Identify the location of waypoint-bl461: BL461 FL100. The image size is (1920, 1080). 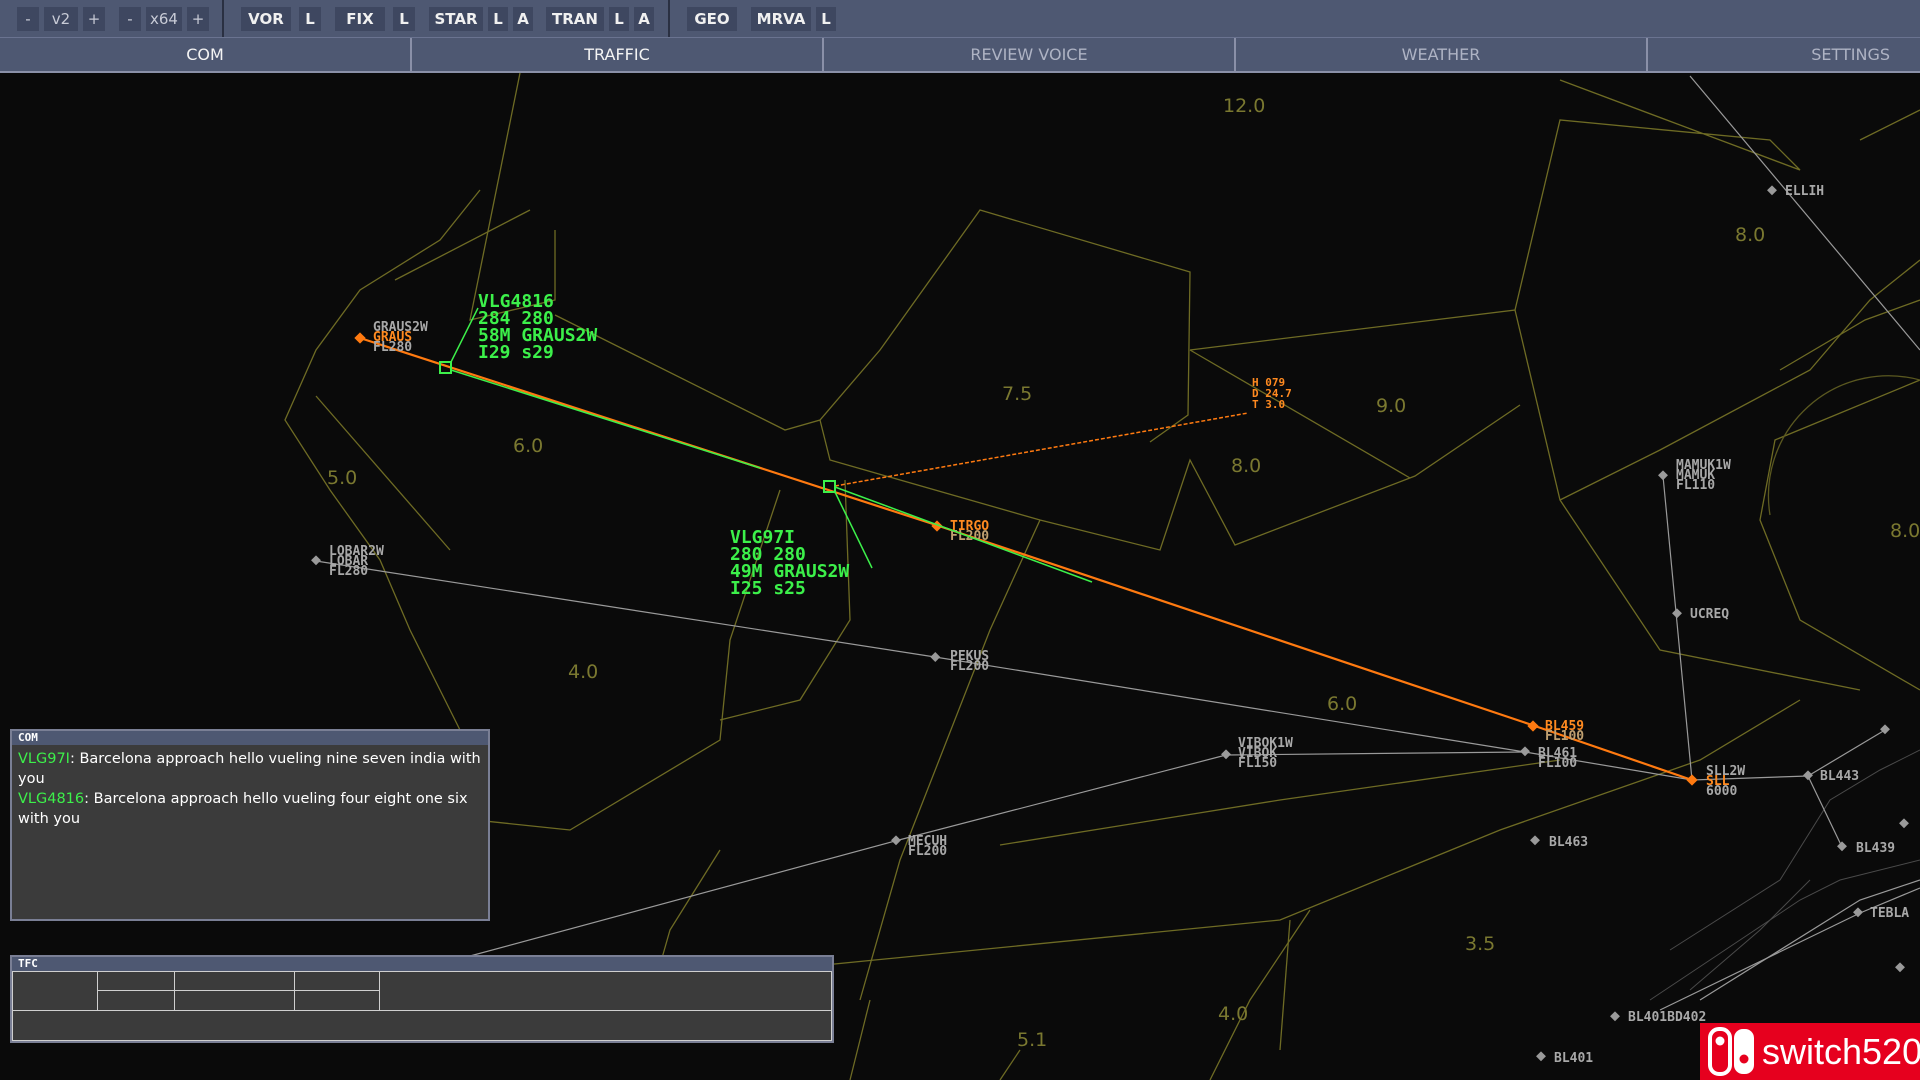
(1548, 758).